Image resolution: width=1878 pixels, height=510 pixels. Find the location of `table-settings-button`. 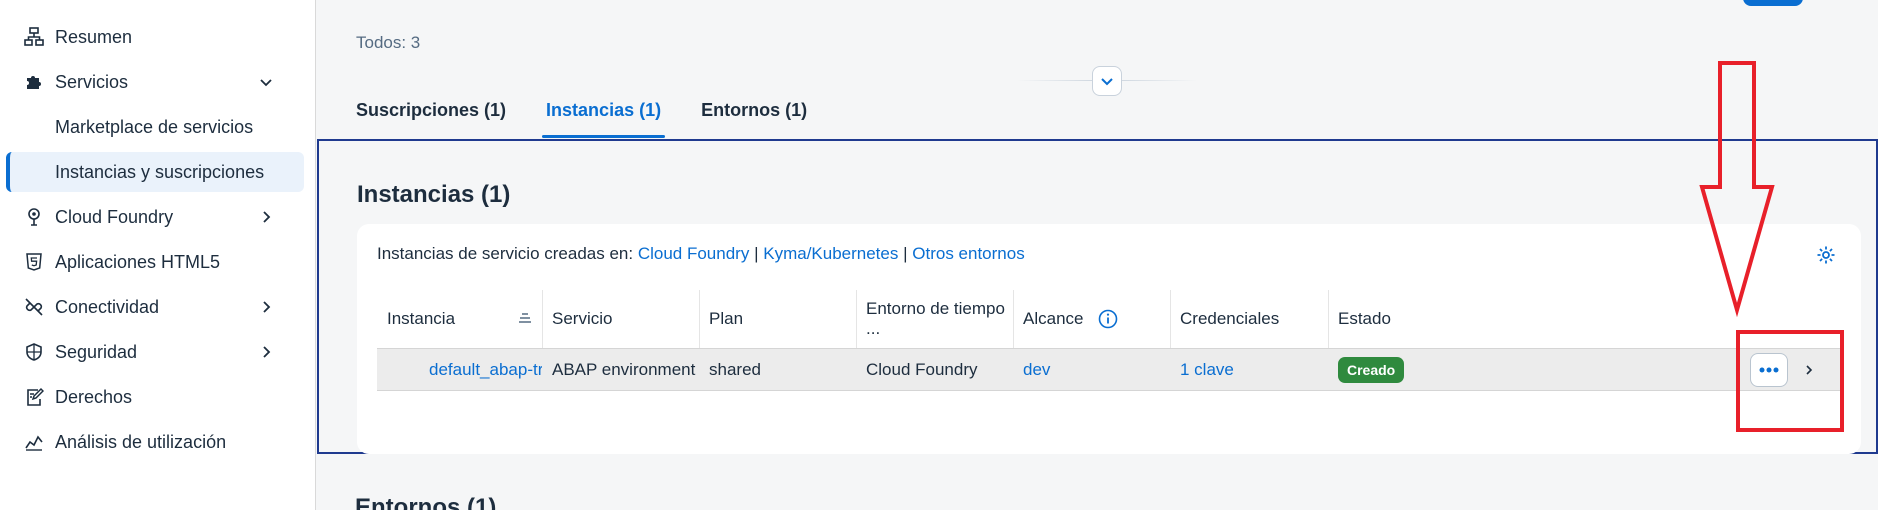

table-settings-button is located at coordinates (1826, 255).